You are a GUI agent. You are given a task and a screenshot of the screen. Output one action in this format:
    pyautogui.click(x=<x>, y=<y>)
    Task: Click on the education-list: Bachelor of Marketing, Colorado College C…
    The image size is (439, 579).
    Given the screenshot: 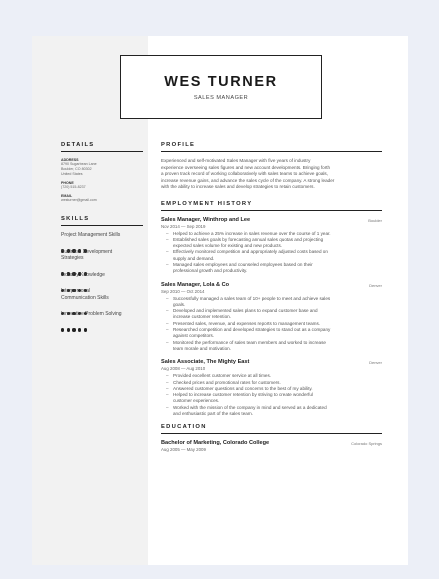 What is the action you would take?
    pyautogui.click(x=271, y=446)
    